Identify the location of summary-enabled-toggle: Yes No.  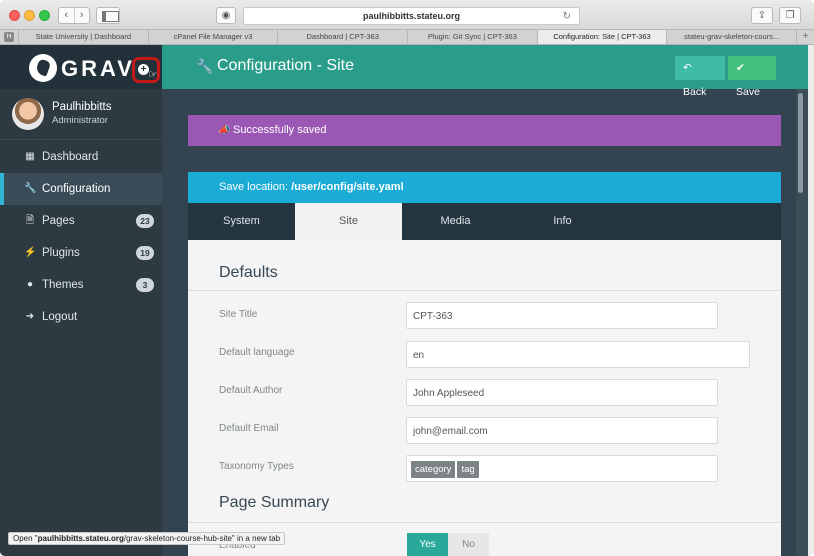
(448, 544).